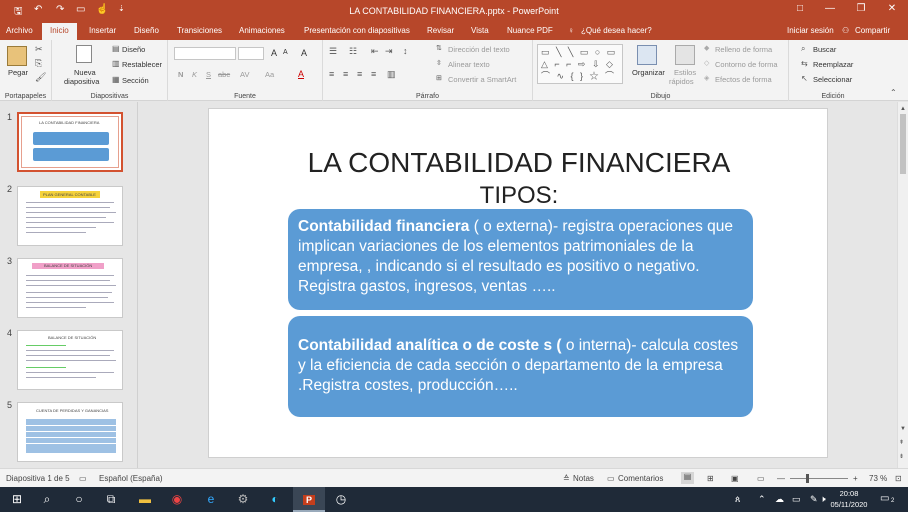  What do you see at coordinates (807, 478) in the screenshot?
I see `zoom-slider-thumb` at bounding box center [807, 478].